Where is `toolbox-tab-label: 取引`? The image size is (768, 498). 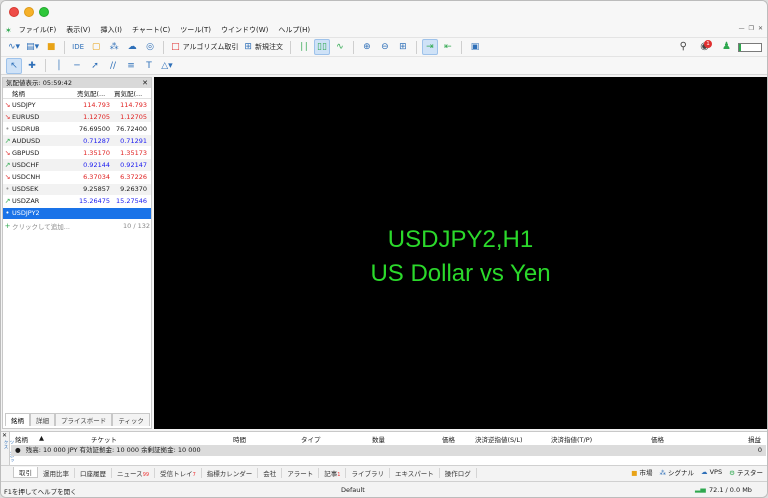 toolbox-tab-label: 取引 is located at coordinates (25, 473).